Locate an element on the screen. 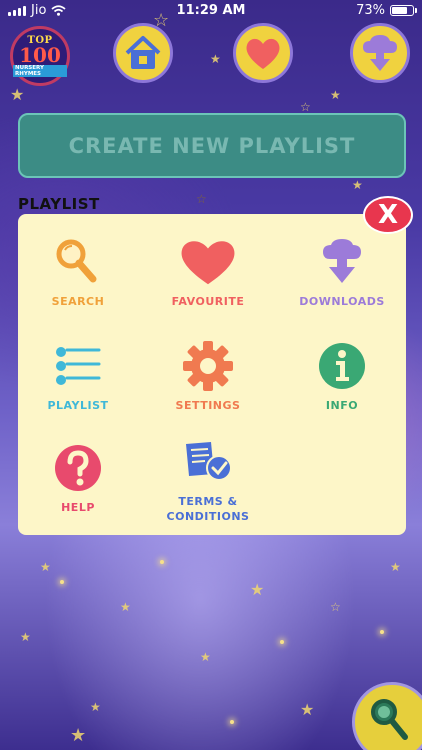 This screenshot has width=422, height=750. battery-icon is located at coordinates (403, 10).